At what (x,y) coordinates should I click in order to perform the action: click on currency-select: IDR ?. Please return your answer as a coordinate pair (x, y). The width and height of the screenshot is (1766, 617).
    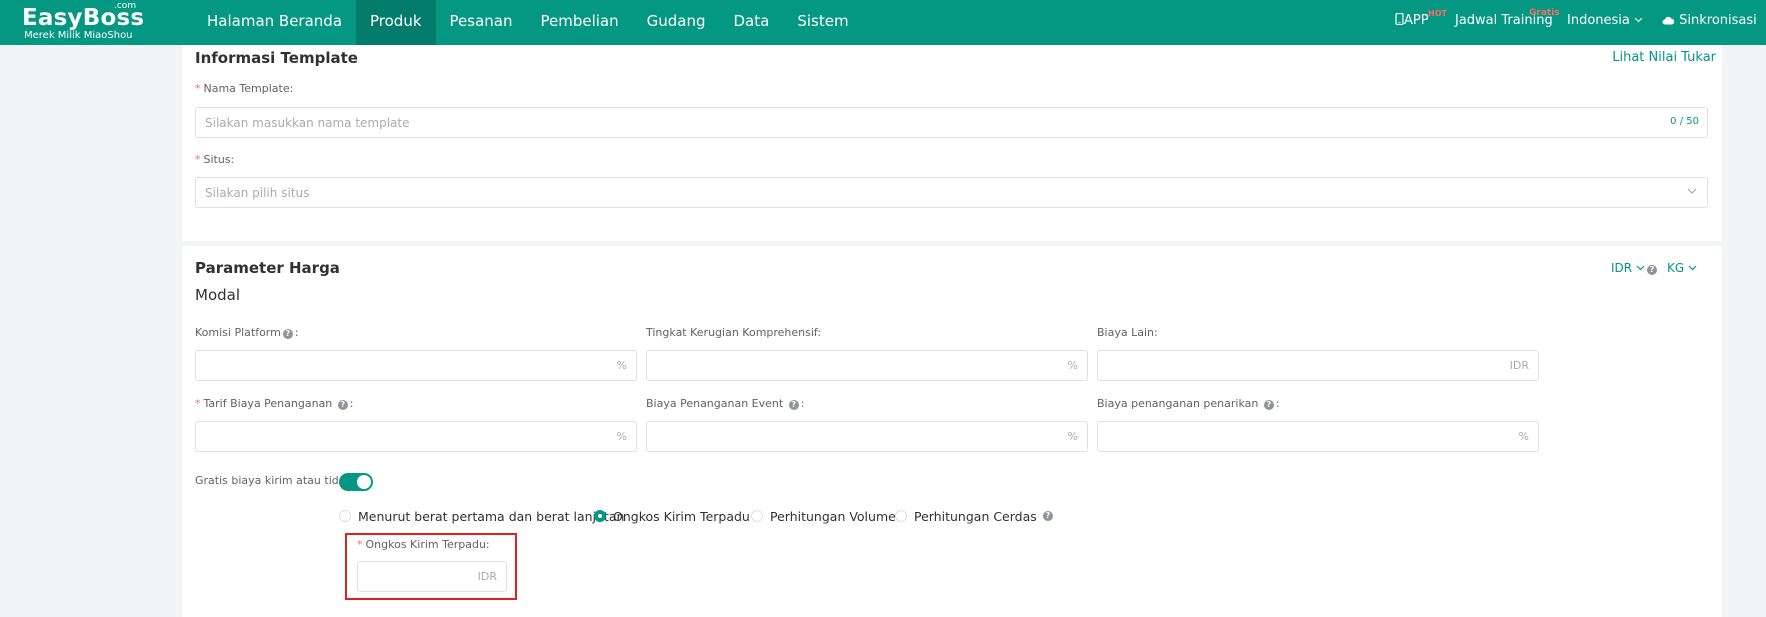
    Looking at the image, I should click on (1635, 268).